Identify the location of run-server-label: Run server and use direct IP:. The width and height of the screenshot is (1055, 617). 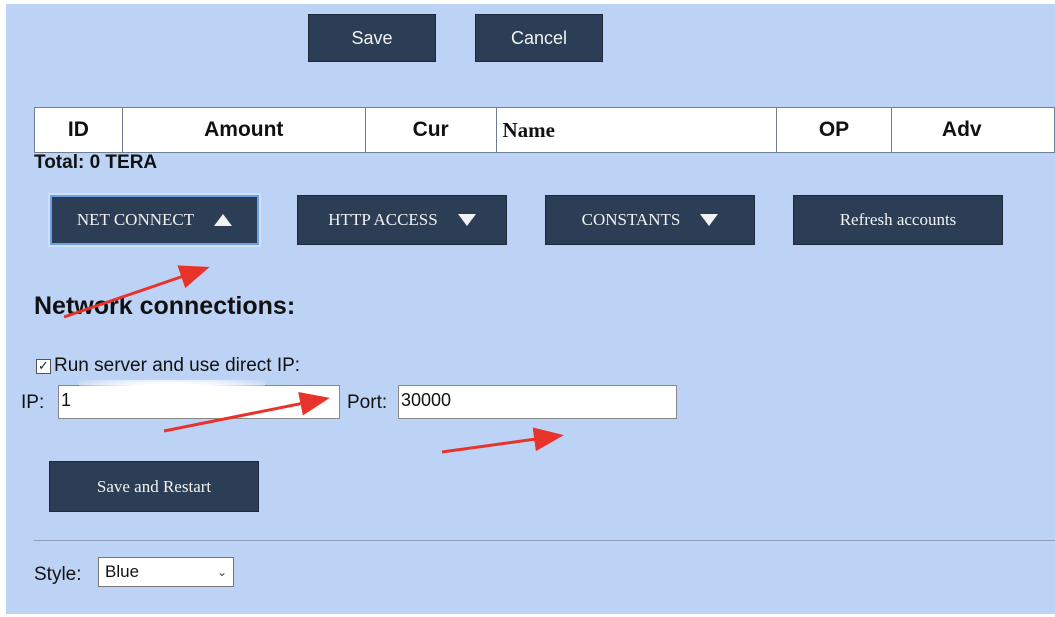
(177, 365).